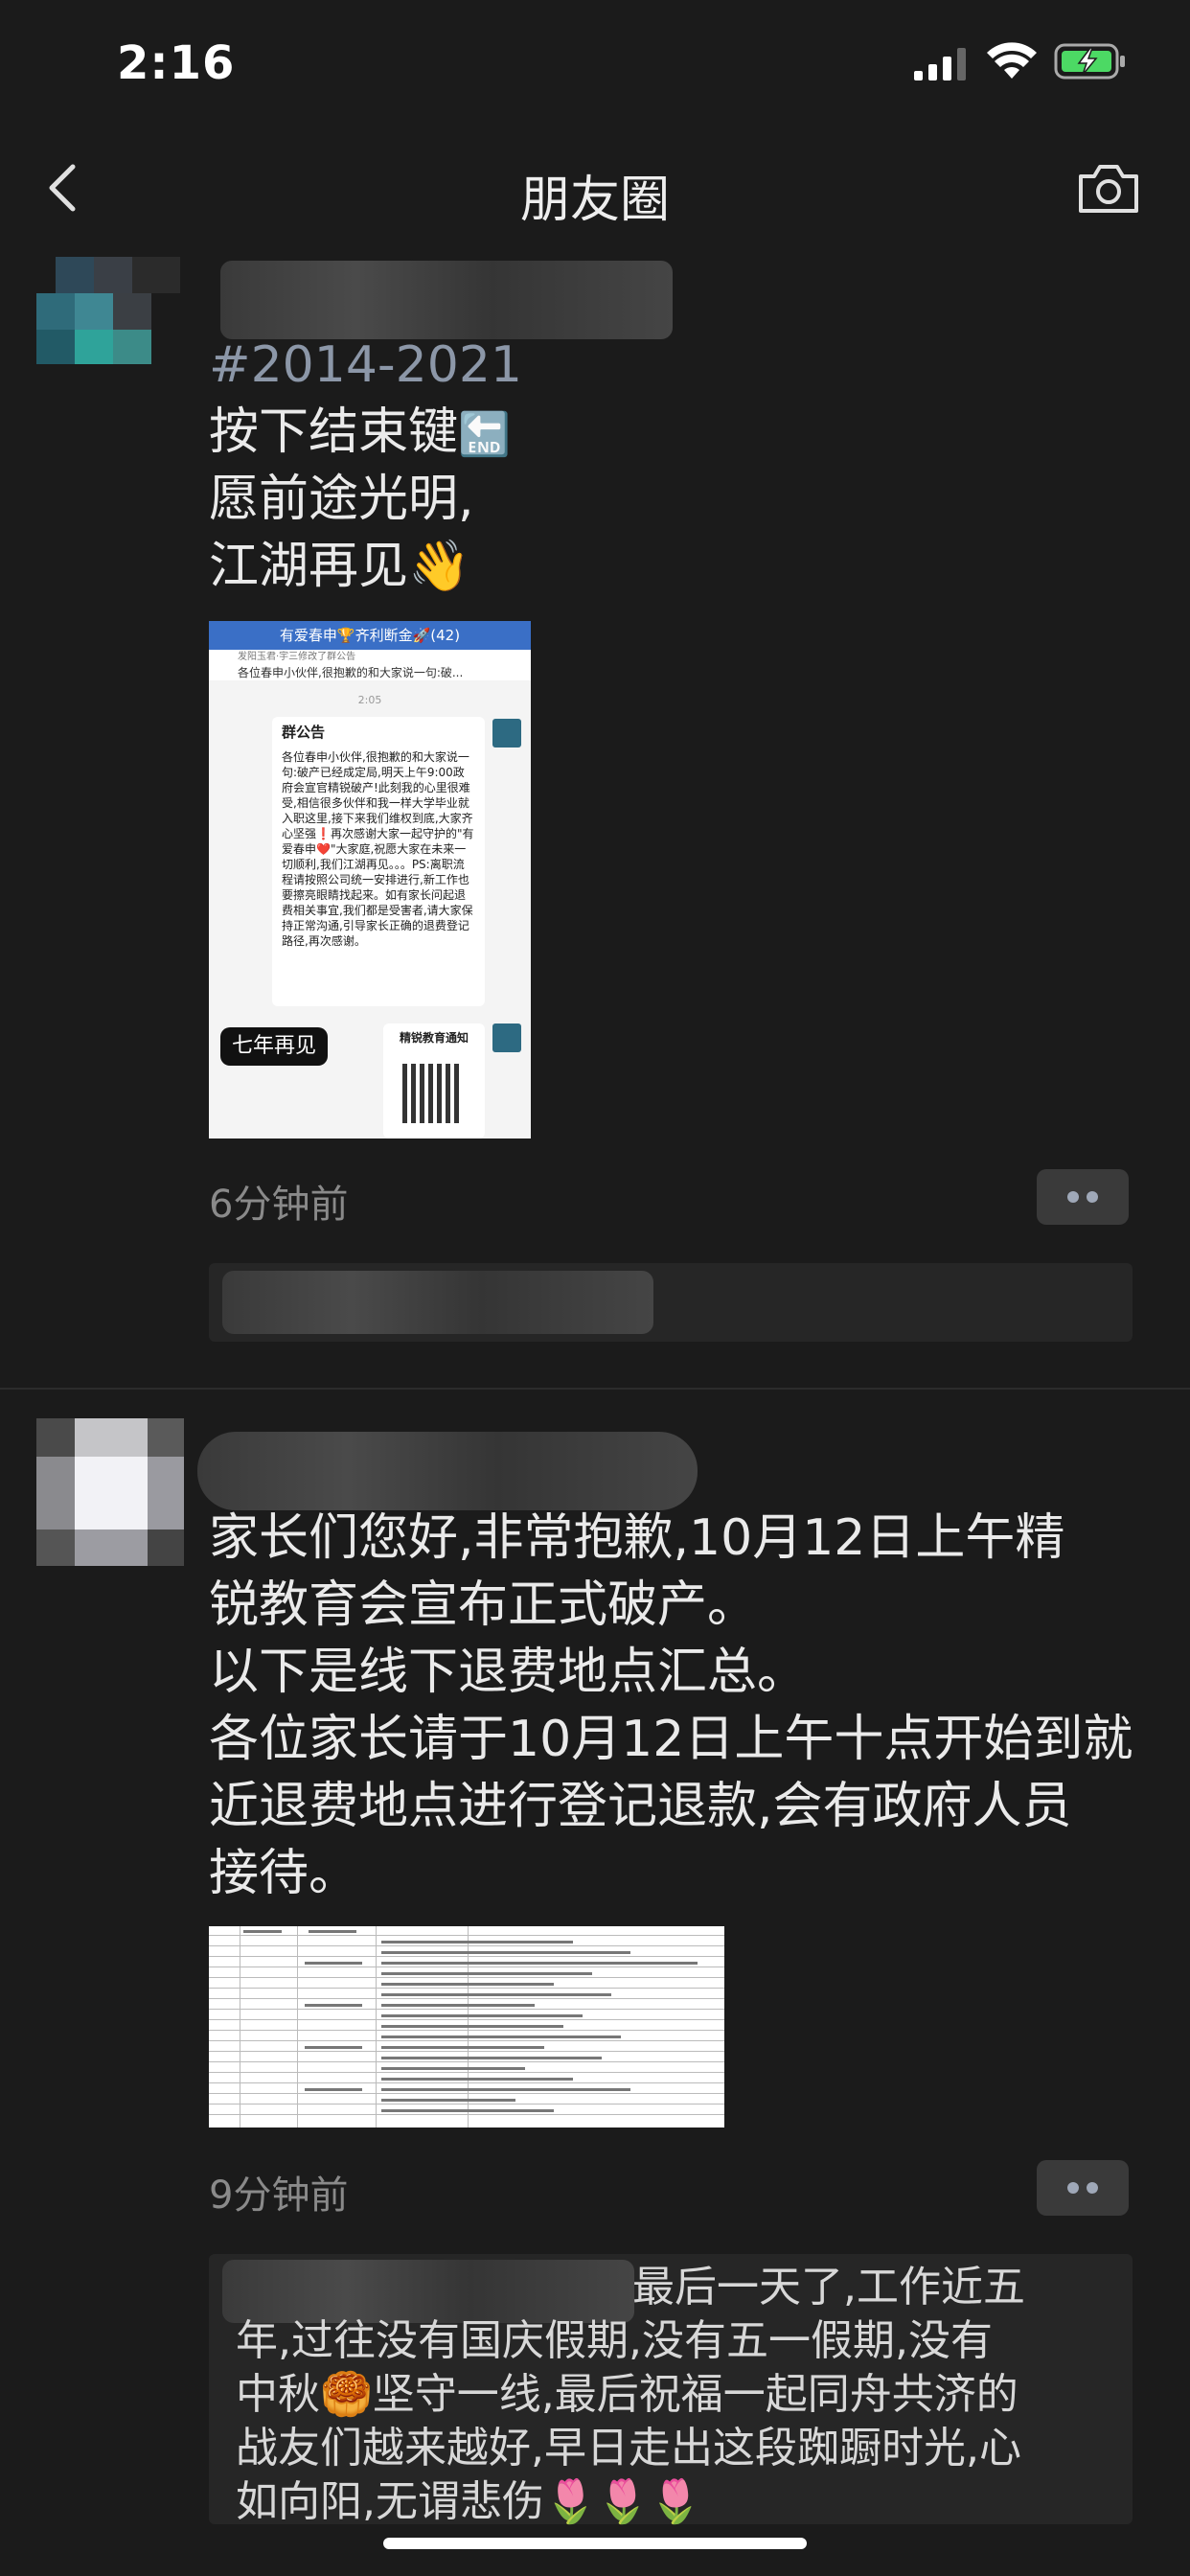  I want to click on post-image-table, so click(467, 2027).